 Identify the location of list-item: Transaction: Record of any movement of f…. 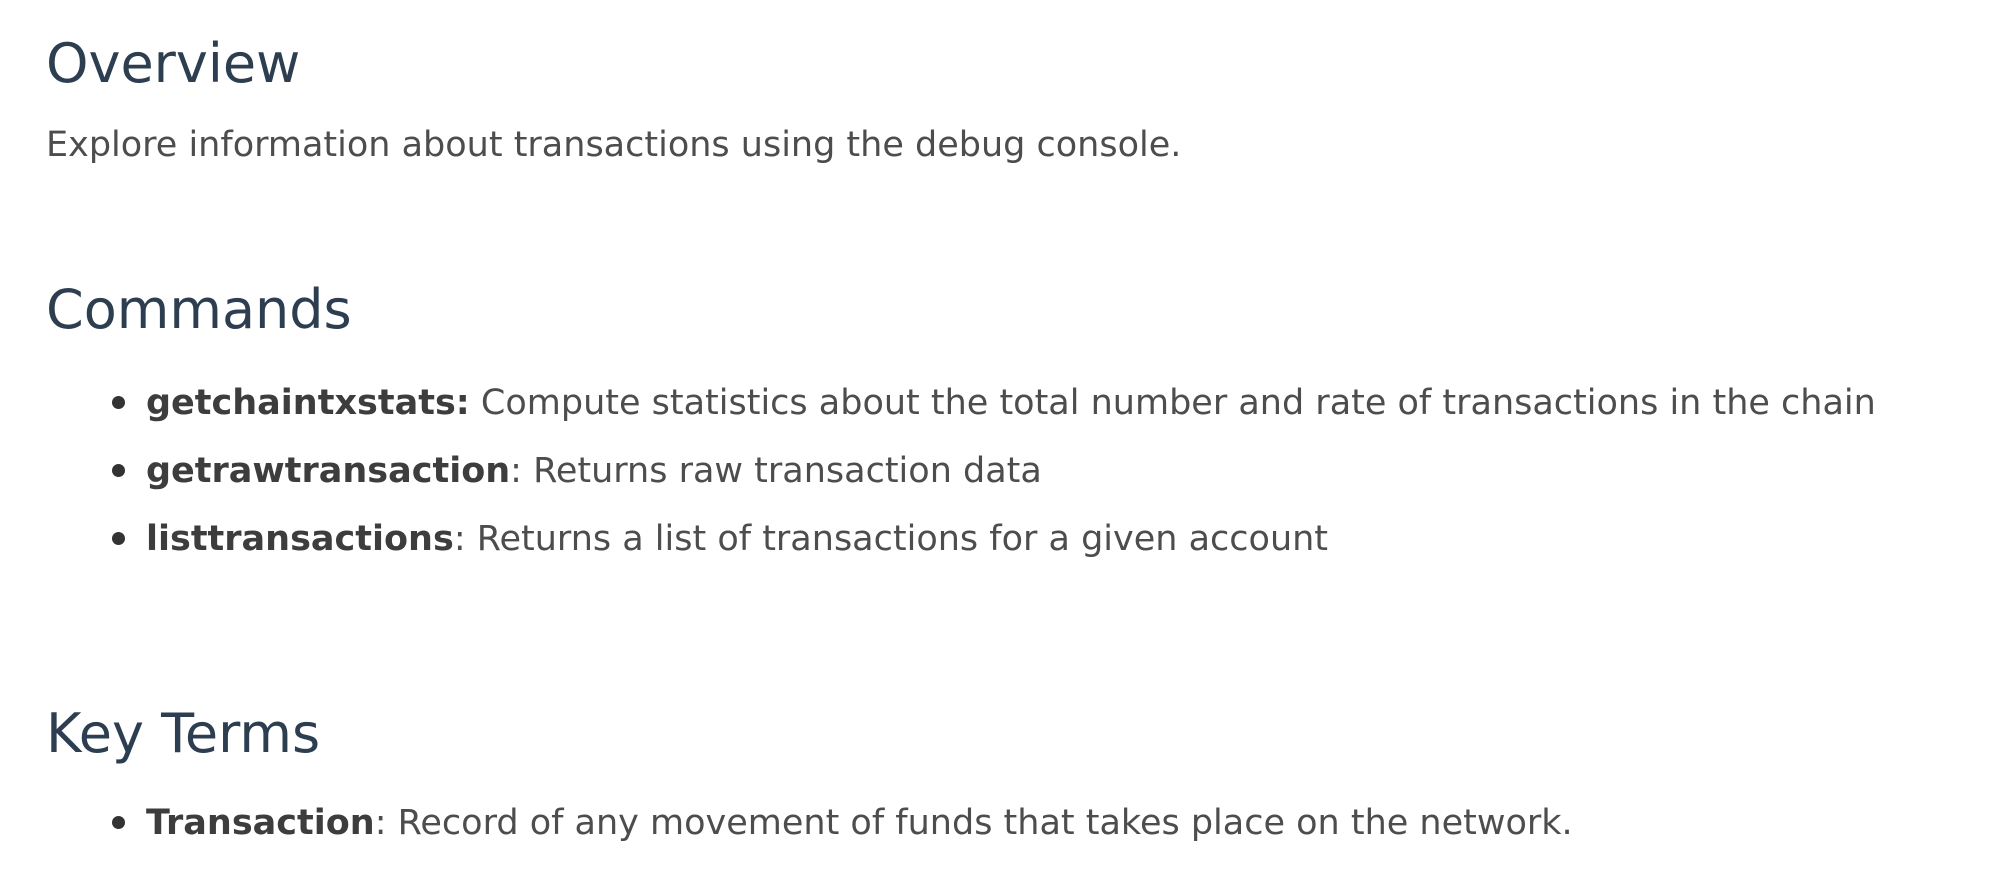
(1019, 823).